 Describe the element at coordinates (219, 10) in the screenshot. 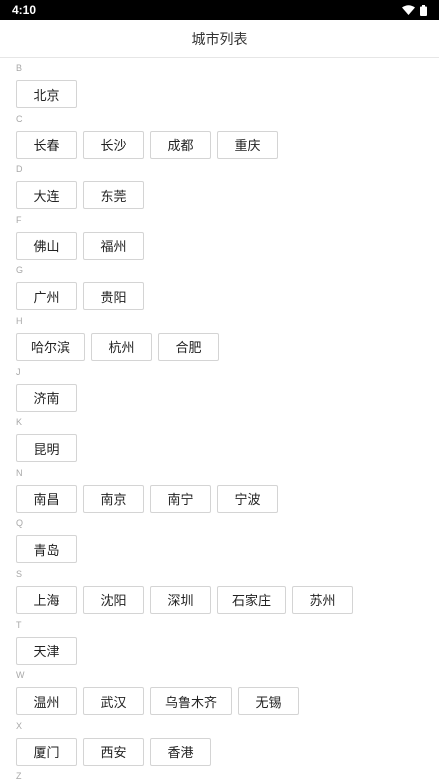

I see `status-bar: 4:10` at that location.